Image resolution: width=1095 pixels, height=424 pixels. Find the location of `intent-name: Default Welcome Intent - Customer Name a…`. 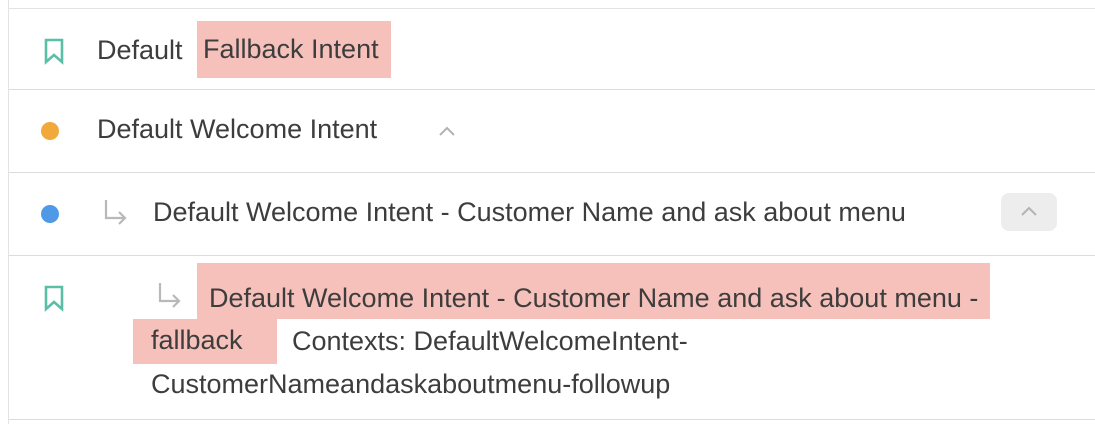

intent-name: Default Welcome Intent - Customer Name a… is located at coordinates (529, 212).